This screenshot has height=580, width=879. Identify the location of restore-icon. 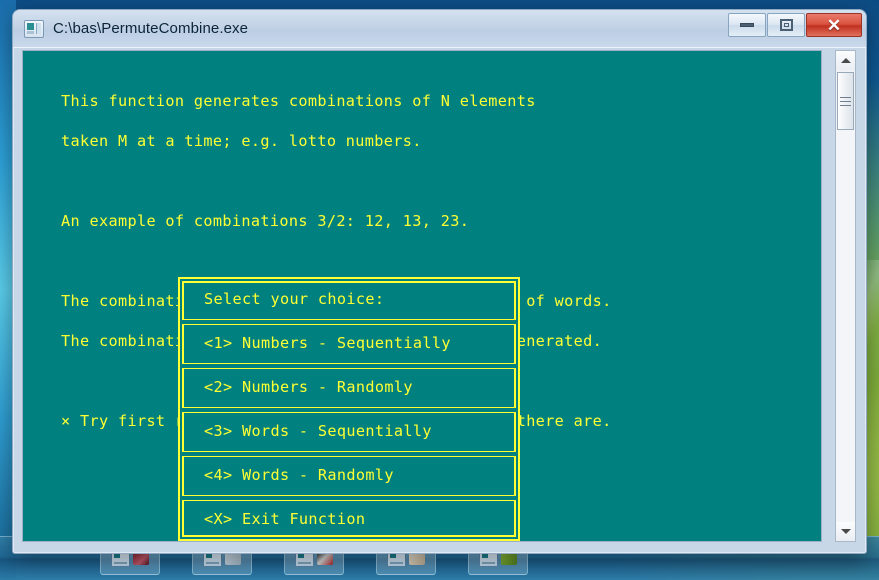
(786, 25).